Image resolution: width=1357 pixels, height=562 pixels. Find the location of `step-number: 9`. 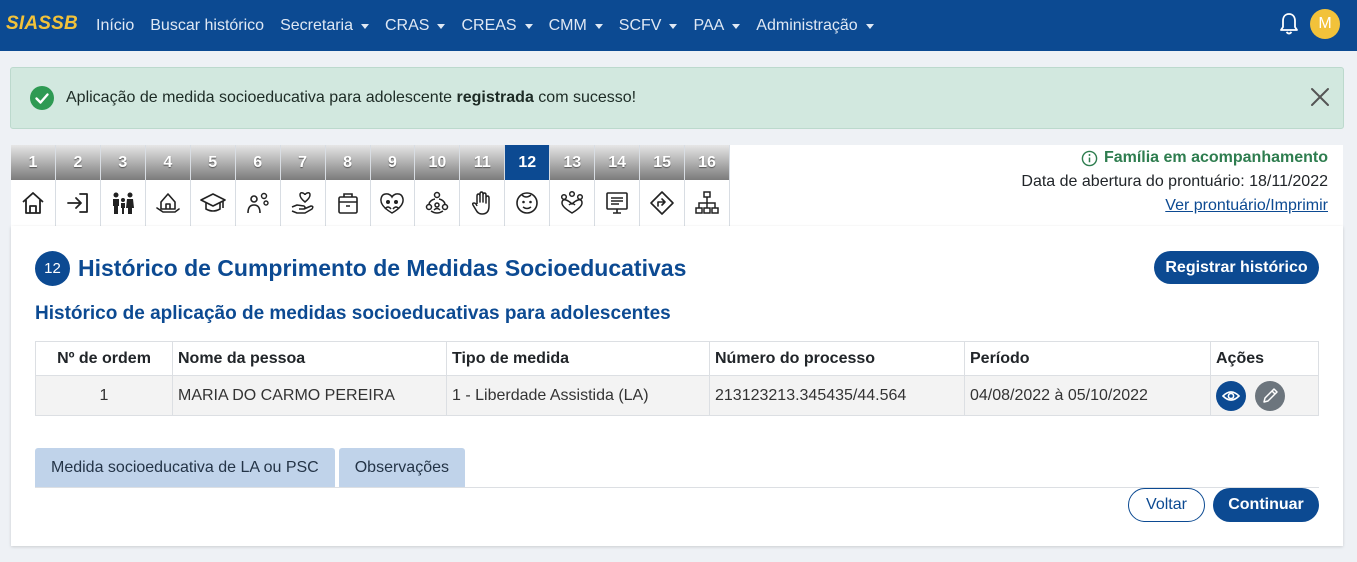

step-number: 9 is located at coordinates (392, 162).